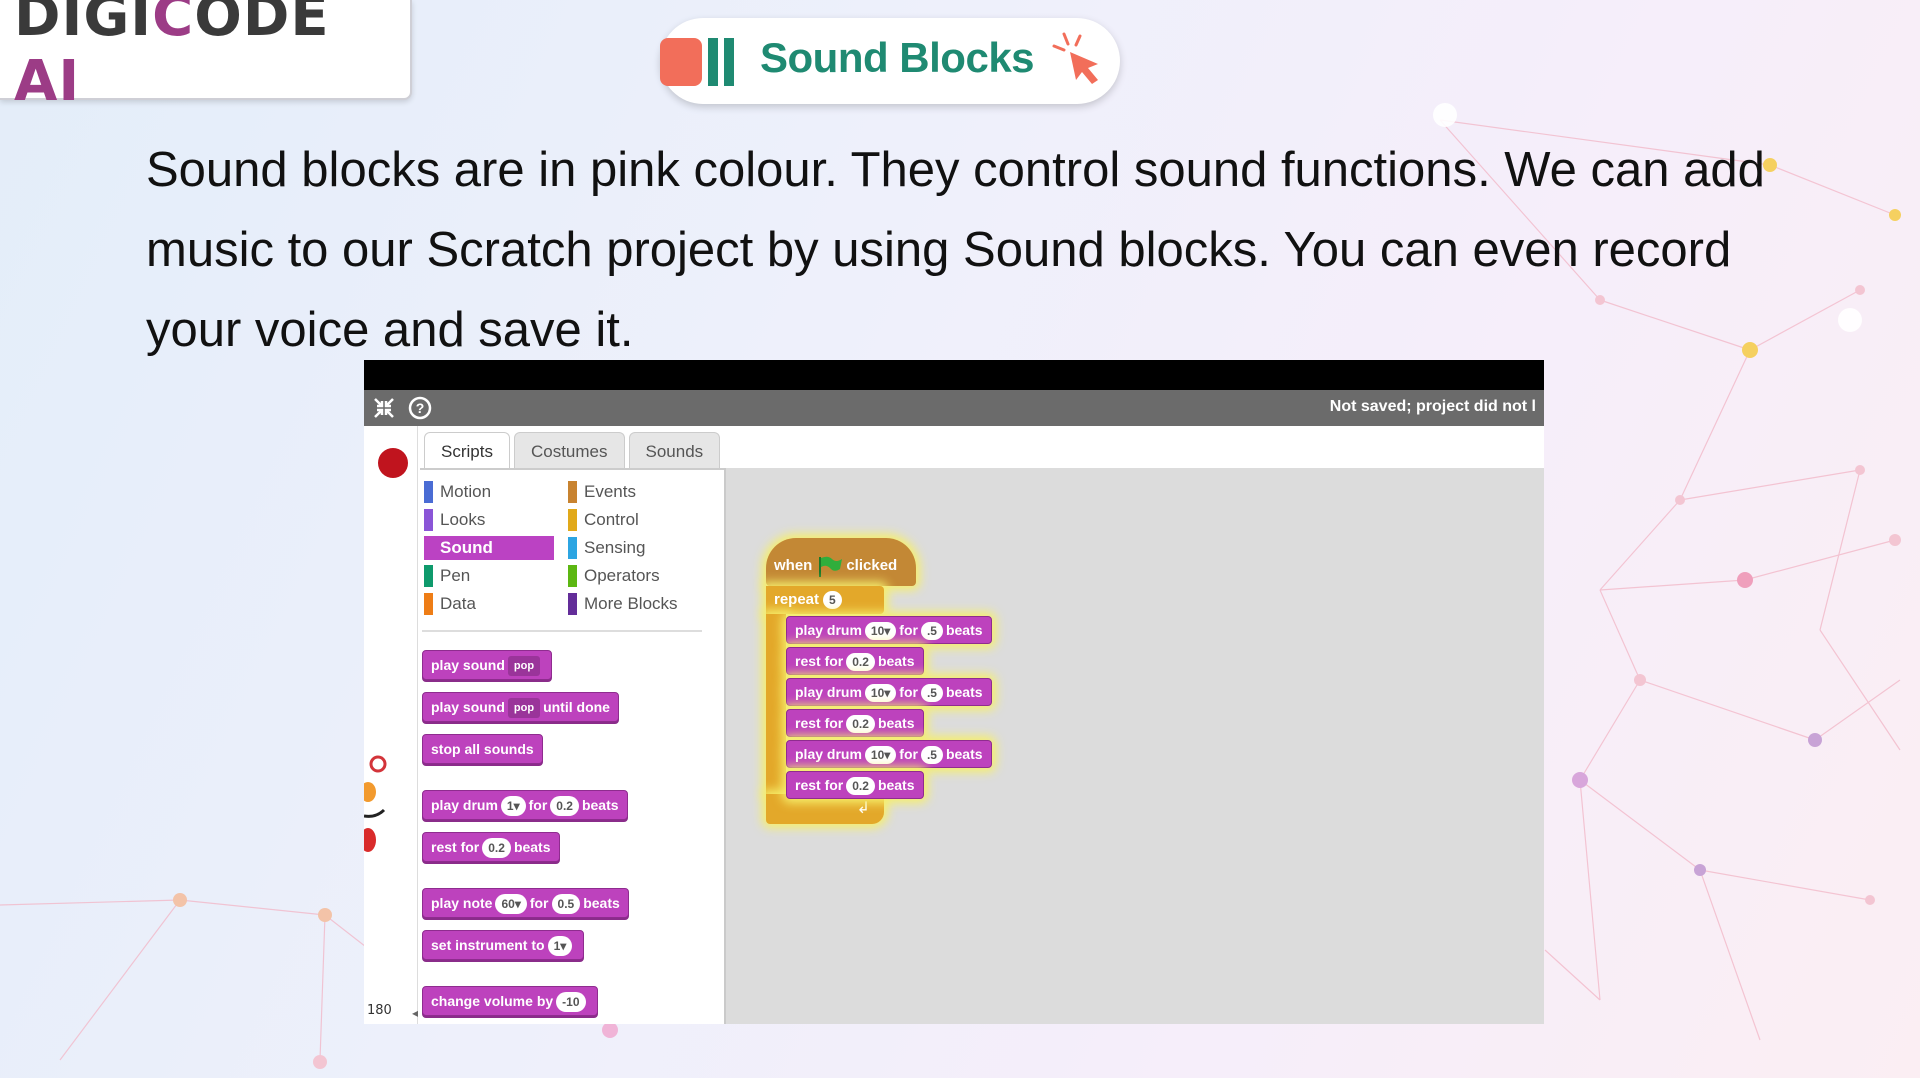  What do you see at coordinates (793, 565) in the screenshot?
I see `block-word: when` at bounding box center [793, 565].